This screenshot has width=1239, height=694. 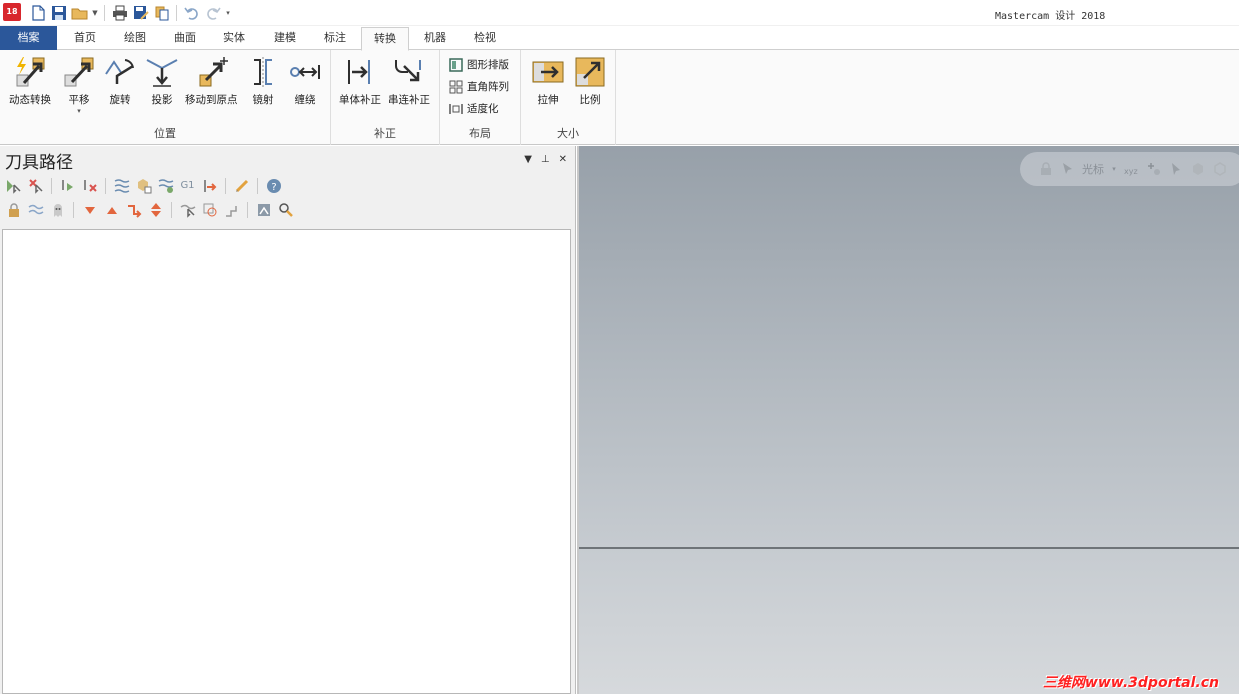 I want to click on autocursor-label: 光标, so click(x=1093, y=169).